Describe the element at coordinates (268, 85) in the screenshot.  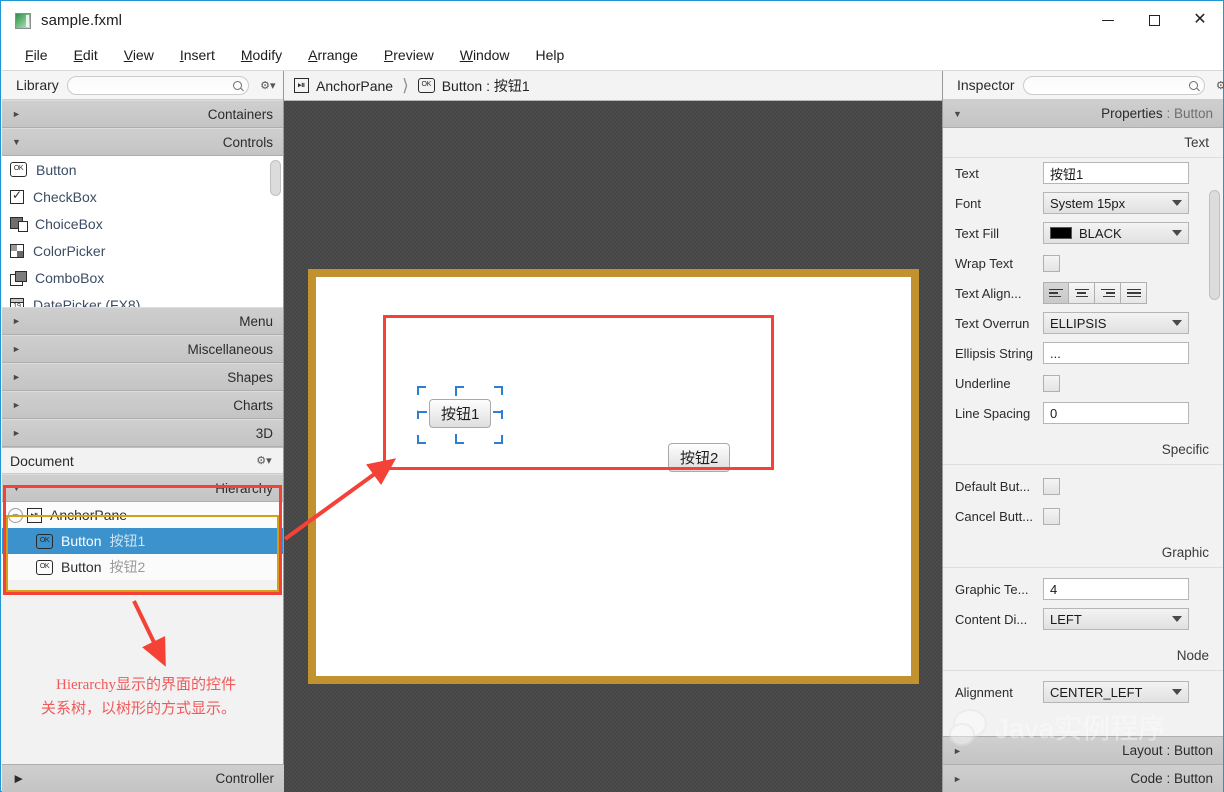
I see `library-gear-icon: ⚙▾` at that location.